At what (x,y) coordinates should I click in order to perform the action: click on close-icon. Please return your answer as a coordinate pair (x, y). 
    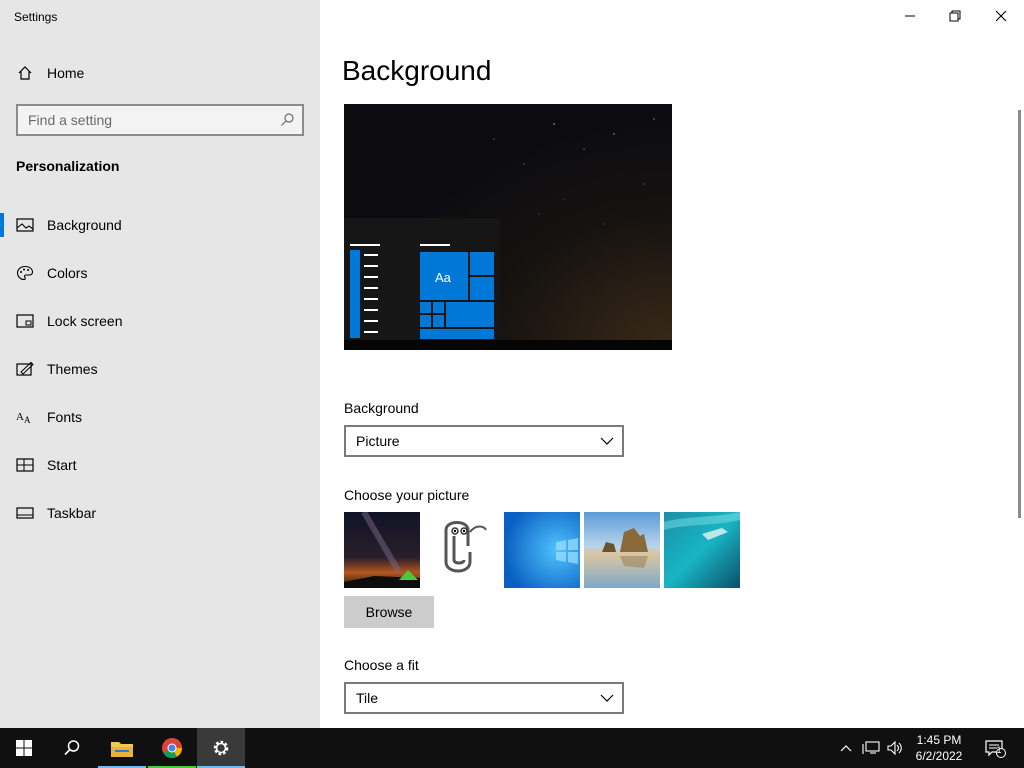
    Looking at the image, I should click on (1001, 16).